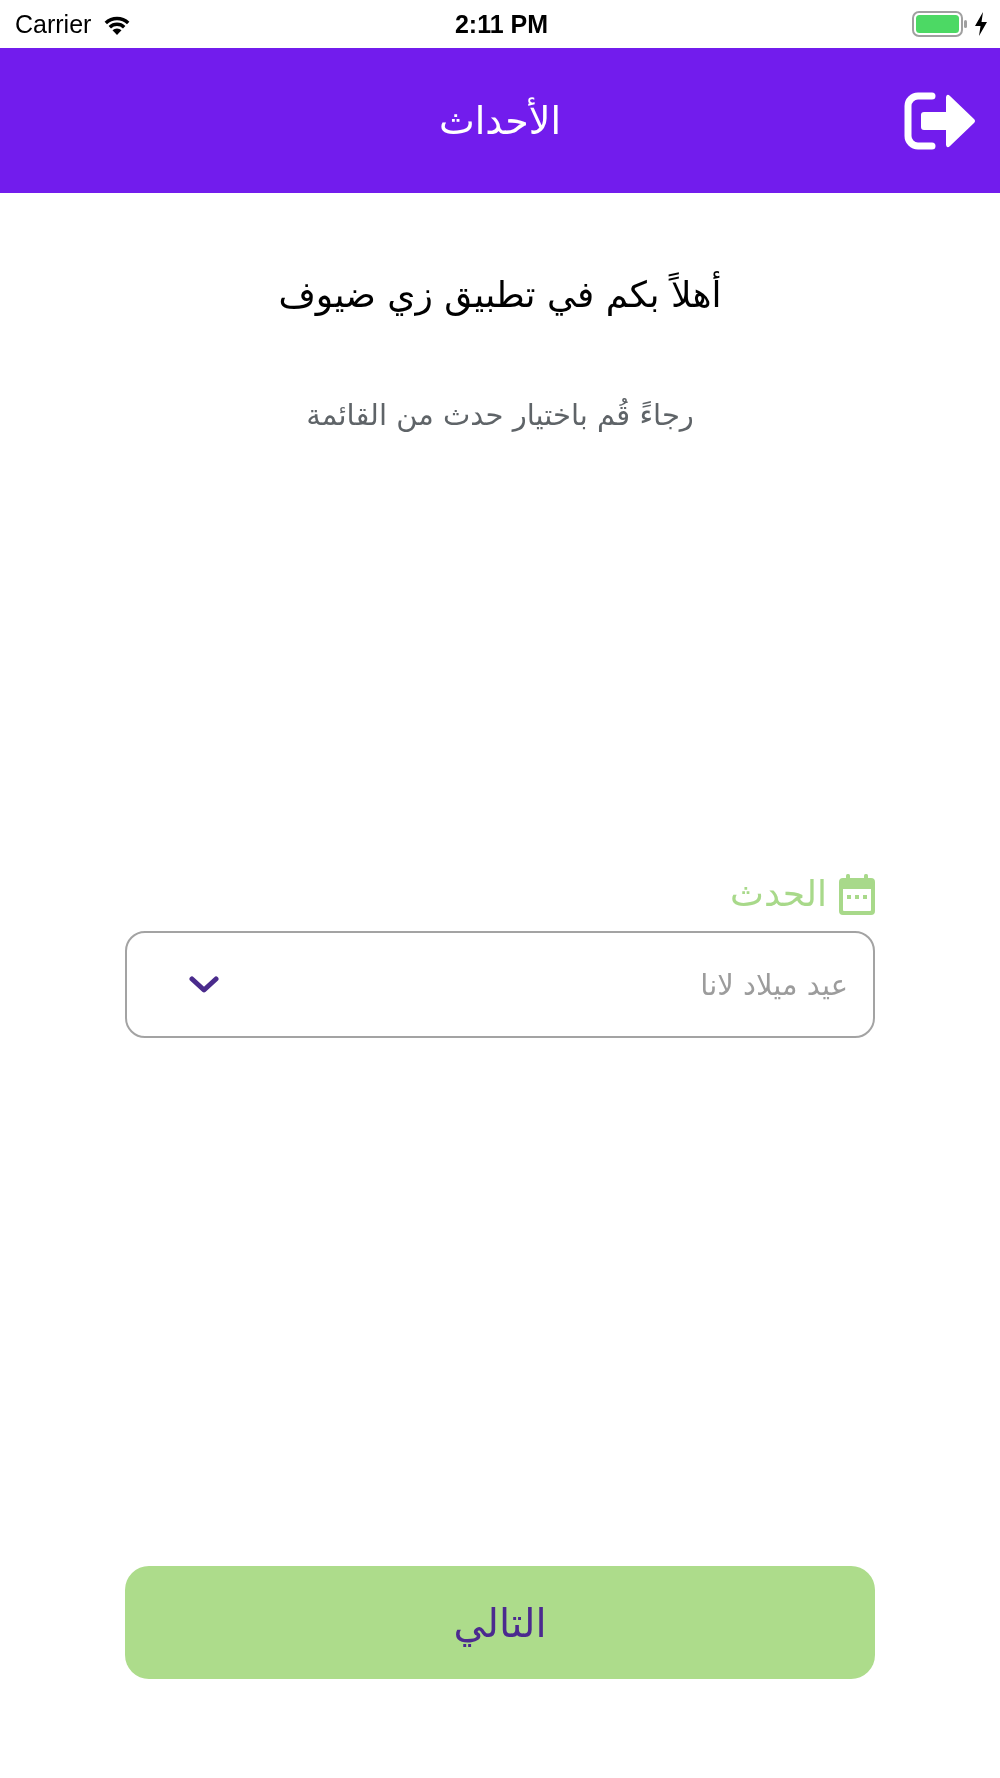  What do you see at coordinates (500, 120) in the screenshot?
I see `header-title: الأحداث` at bounding box center [500, 120].